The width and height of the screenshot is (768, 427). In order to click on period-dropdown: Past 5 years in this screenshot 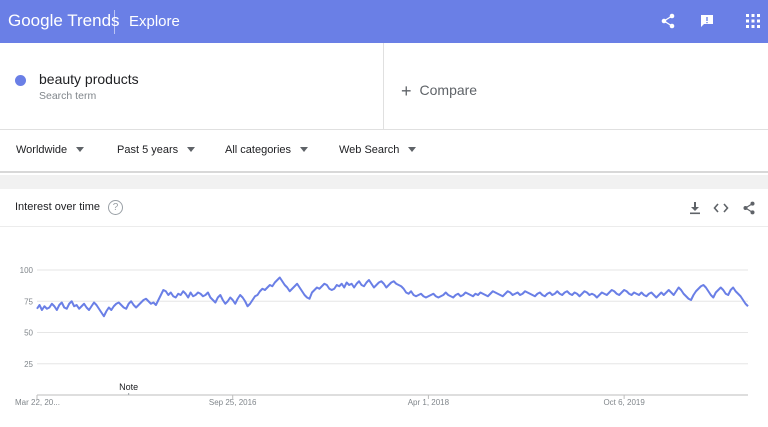, I will do `click(156, 150)`.